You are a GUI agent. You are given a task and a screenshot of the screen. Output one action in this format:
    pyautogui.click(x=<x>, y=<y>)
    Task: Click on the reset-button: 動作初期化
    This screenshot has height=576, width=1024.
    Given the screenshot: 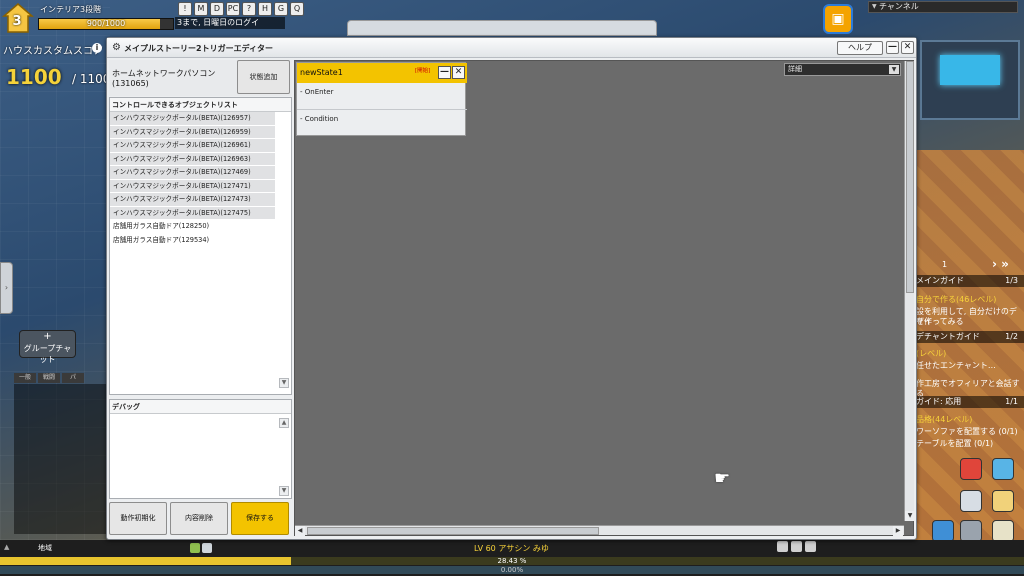 What is the action you would take?
    pyautogui.click(x=138, y=518)
    